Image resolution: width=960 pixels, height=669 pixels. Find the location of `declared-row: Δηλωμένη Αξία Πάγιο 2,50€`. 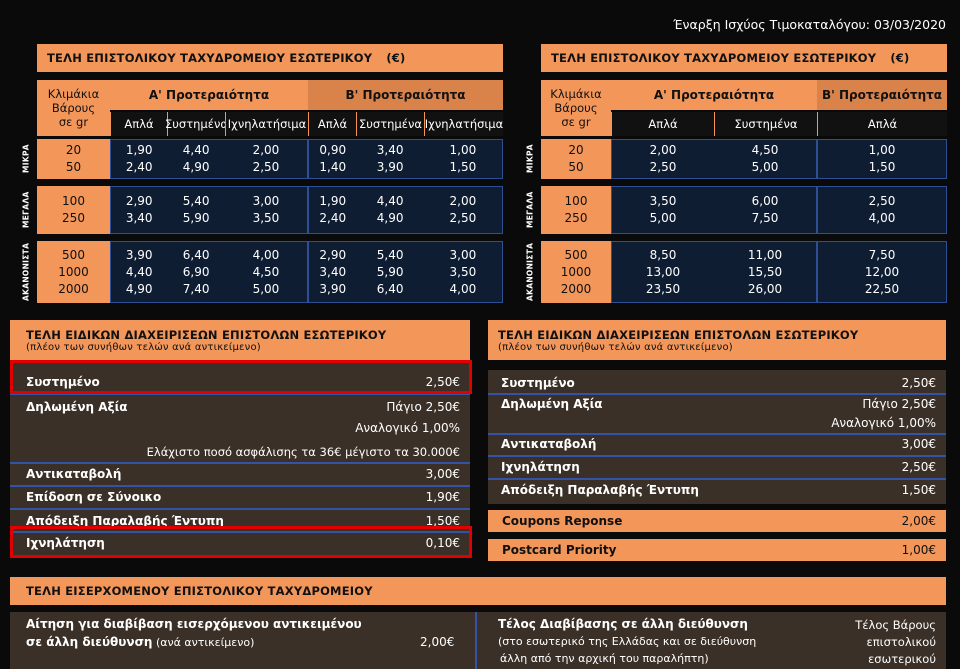

declared-row: Δηλωμένη Αξία Πάγιο 2,50€ is located at coordinates (717, 404).